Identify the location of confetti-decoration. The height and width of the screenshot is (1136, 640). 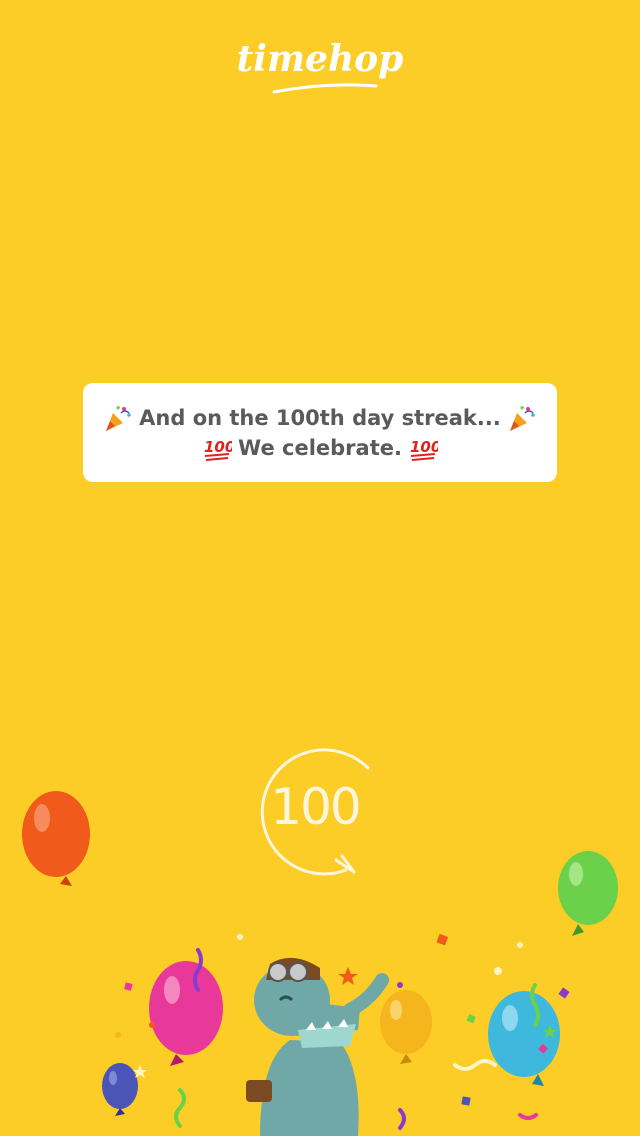
(342, 1031).